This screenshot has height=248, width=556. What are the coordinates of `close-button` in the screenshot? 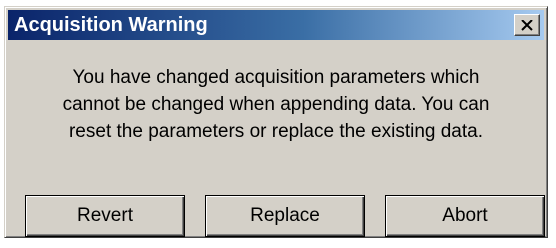 It's located at (527, 25).